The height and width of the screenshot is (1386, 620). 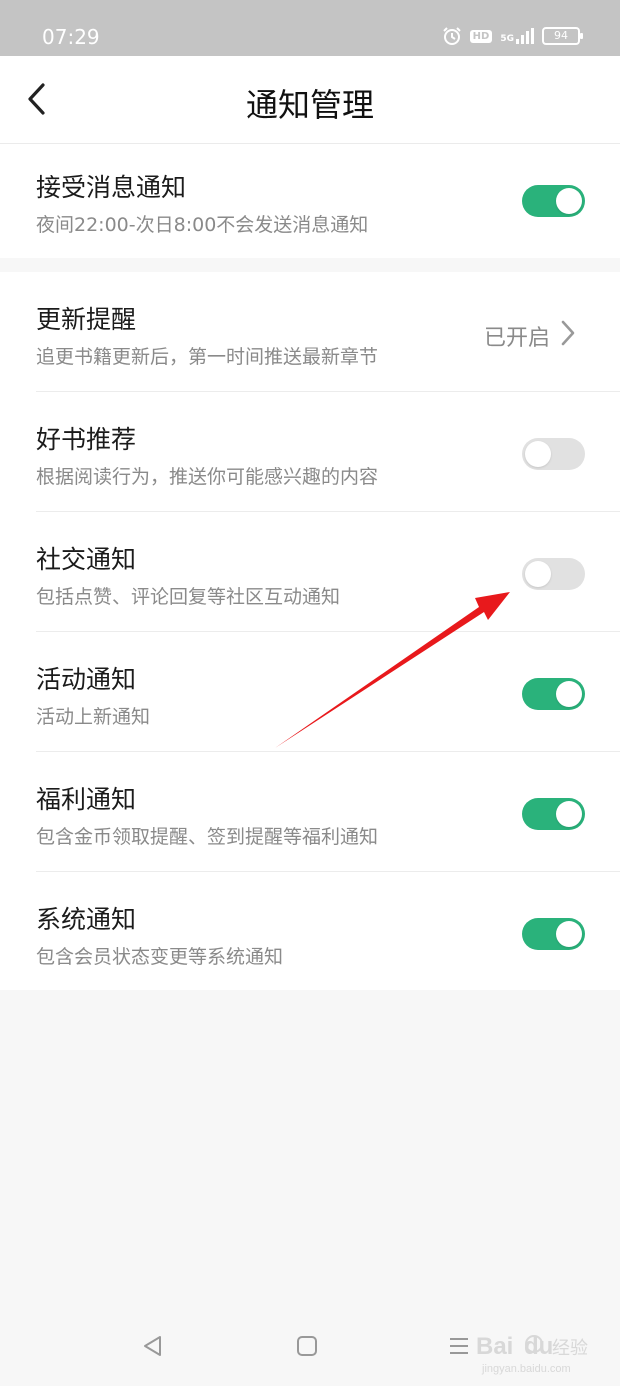 What do you see at coordinates (111, 187) in the screenshot?
I see `row-title: 接受消息通知` at bounding box center [111, 187].